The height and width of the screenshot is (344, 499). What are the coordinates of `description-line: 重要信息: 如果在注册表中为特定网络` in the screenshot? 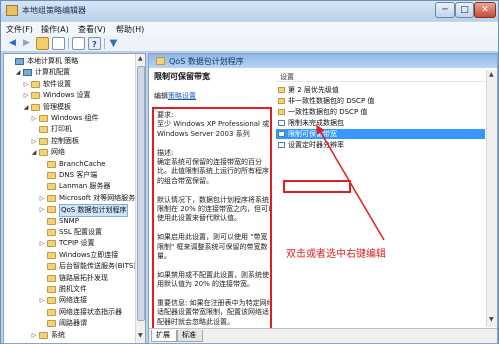 It's located at (214, 303).